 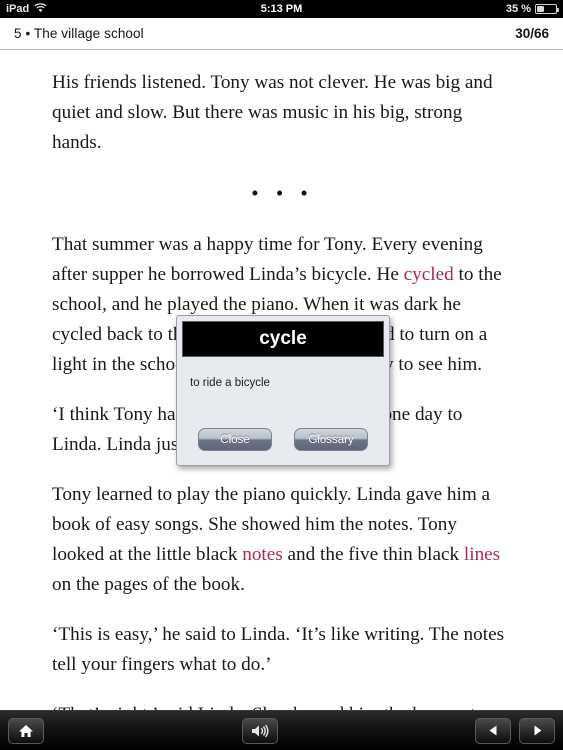 What do you see at coordinates (262, 554) in the screenshot?
I see `glossary-link-notes: notes` at bounding box center [262, 554].